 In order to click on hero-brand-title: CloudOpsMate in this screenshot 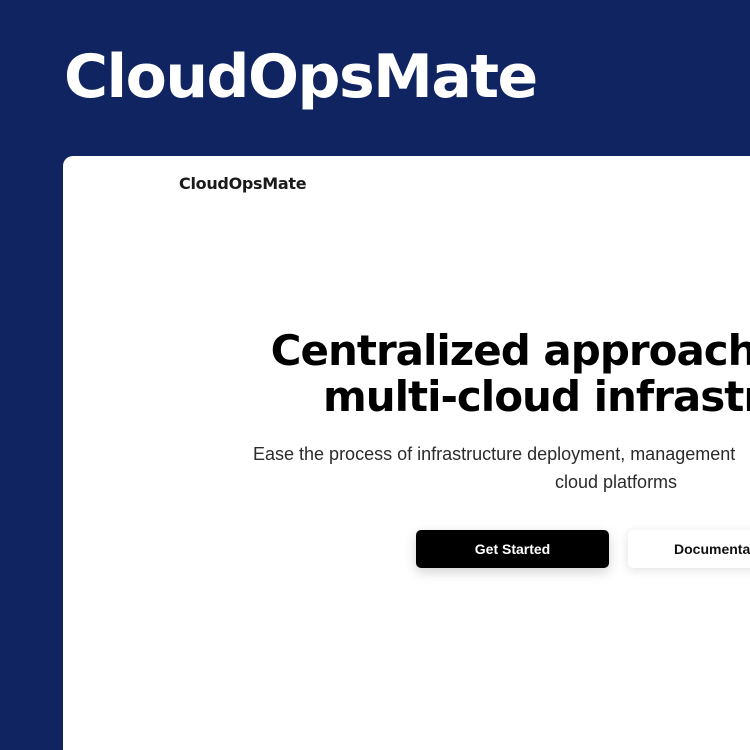, I will do `click(301, 77)`.